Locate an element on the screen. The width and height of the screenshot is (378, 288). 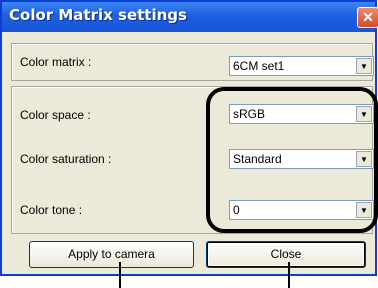
title-bar: Color Matrix settings ✕ is located at coordinates (190, 17).